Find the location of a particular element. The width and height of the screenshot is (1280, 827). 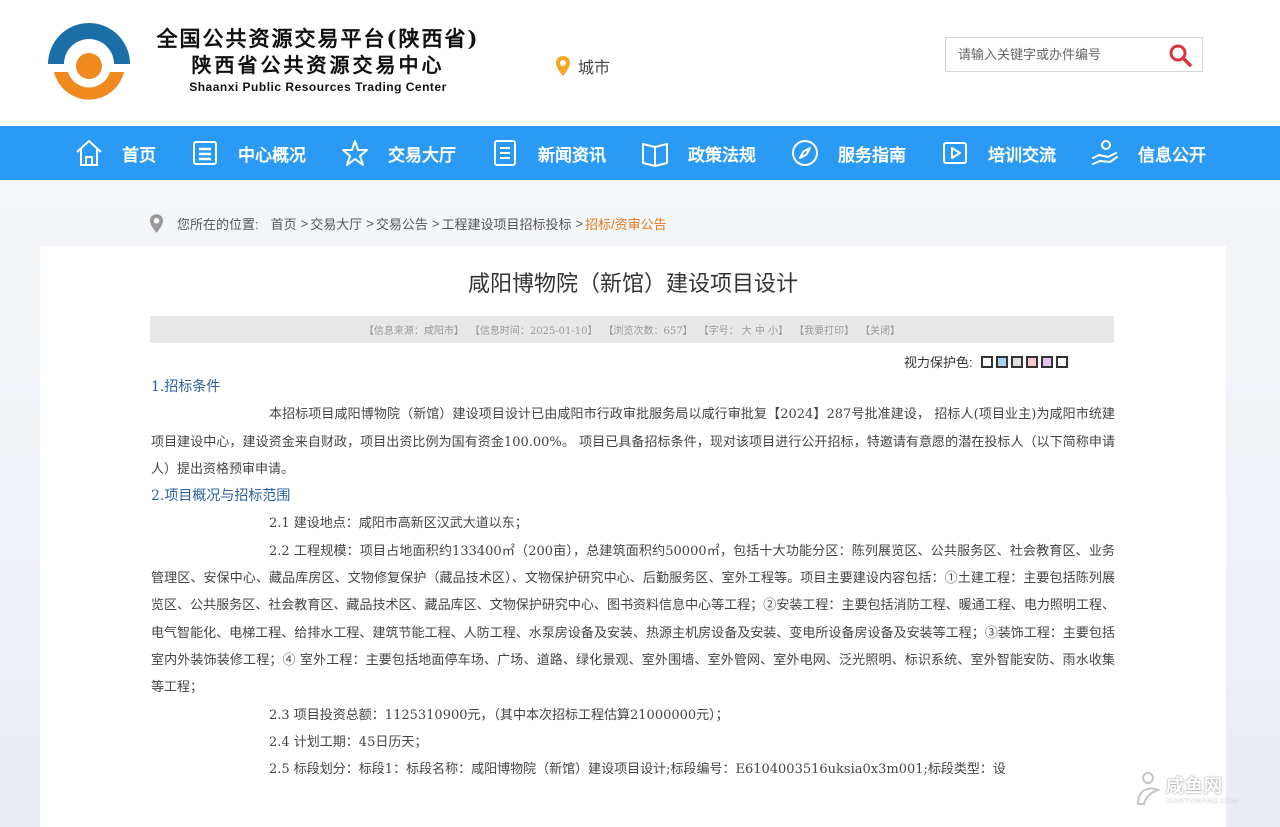

nav-item-info-disclosure: 信息公开 is located at coordinates (1148, 153).